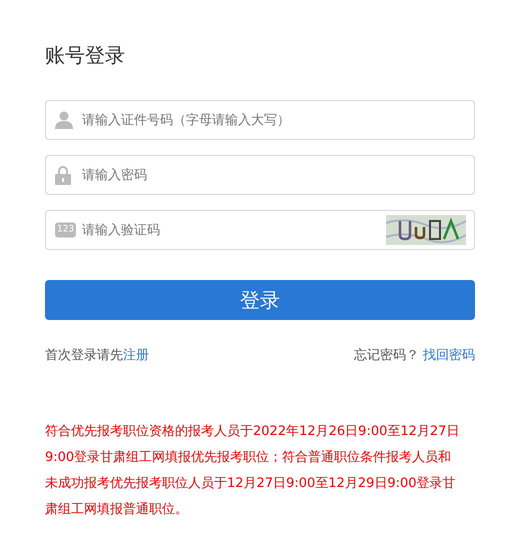 This screenshot has width=520, height=554. Describe the element at coordinates (252, 471) in the screenshot. I see `notice-text: 符合优先报考职位资格的报考人员于2022年12月26日9:00至12月27日9:00登录甘肃组工网填报优先报考职位；符合普通职位条件报考人员和未成功报考优先报考职位人员于12月27日9:00至12月29日9:00登录甘肃组工网填报普通职位。` at that location.